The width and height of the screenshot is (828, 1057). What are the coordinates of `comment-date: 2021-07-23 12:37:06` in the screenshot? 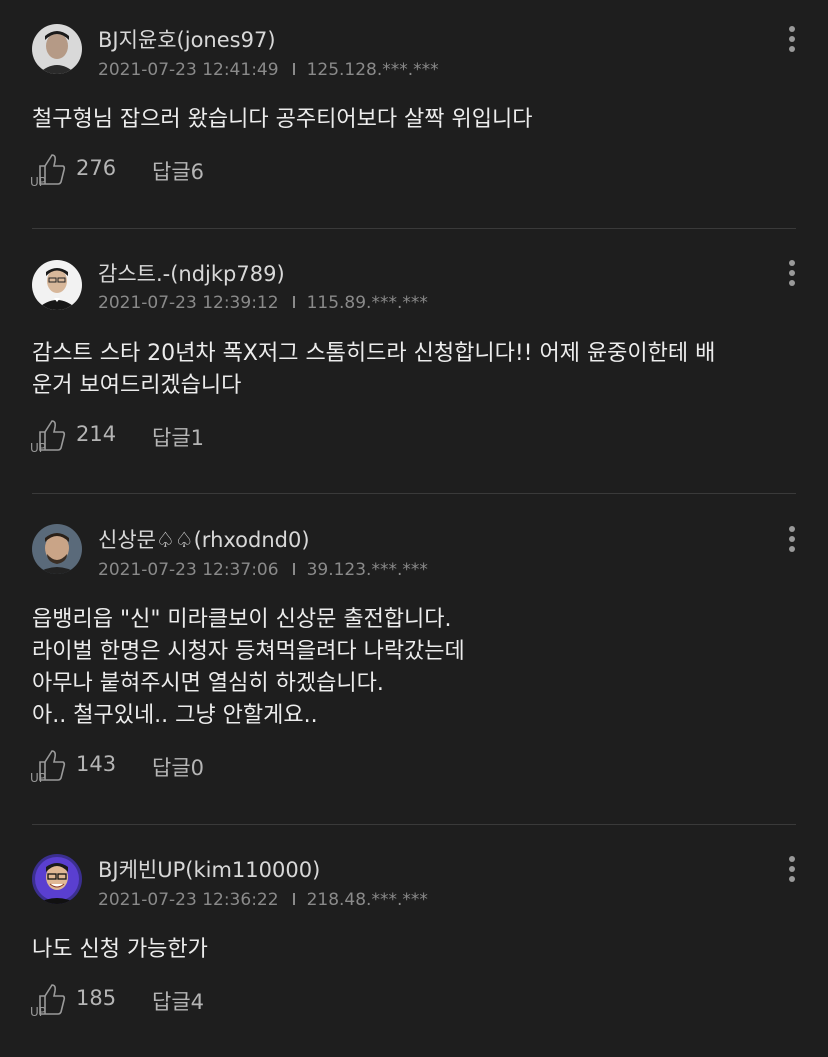 It's located at (188, 570).